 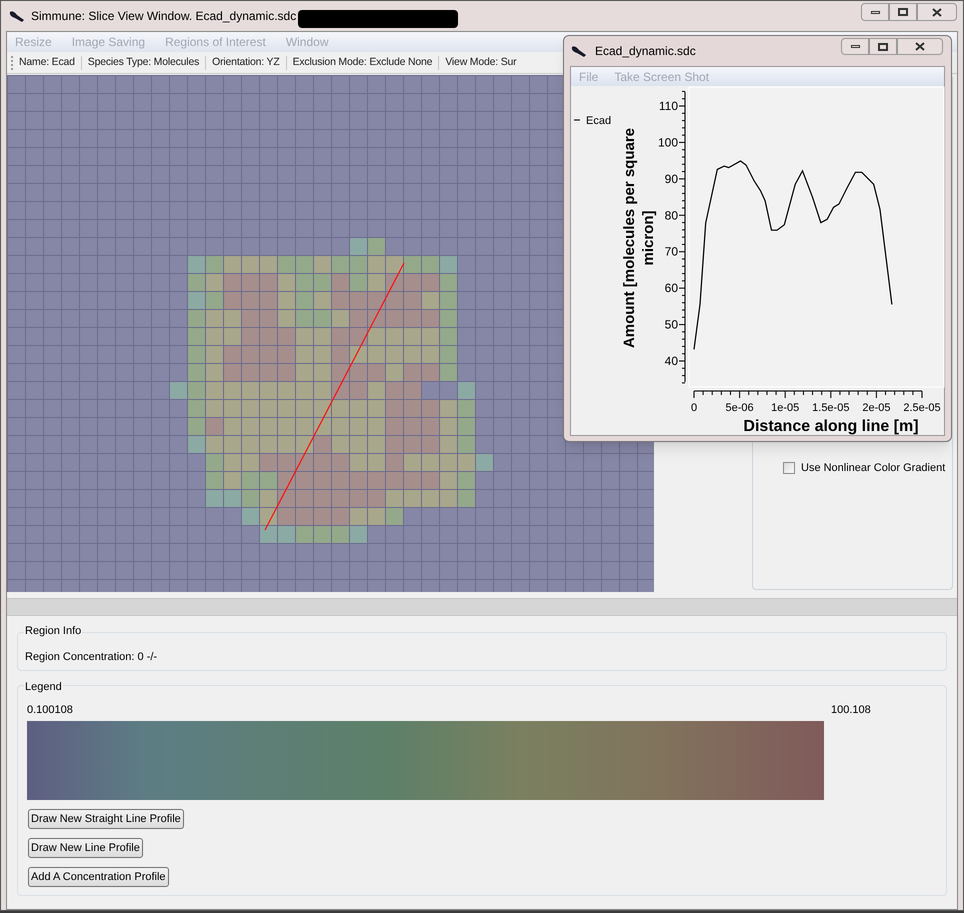 What do you see at coordinates (639, 238) in the screenshot?
I see `y-axis-title: Amount [molecules per square micron]` at bounding box center [639, 238].